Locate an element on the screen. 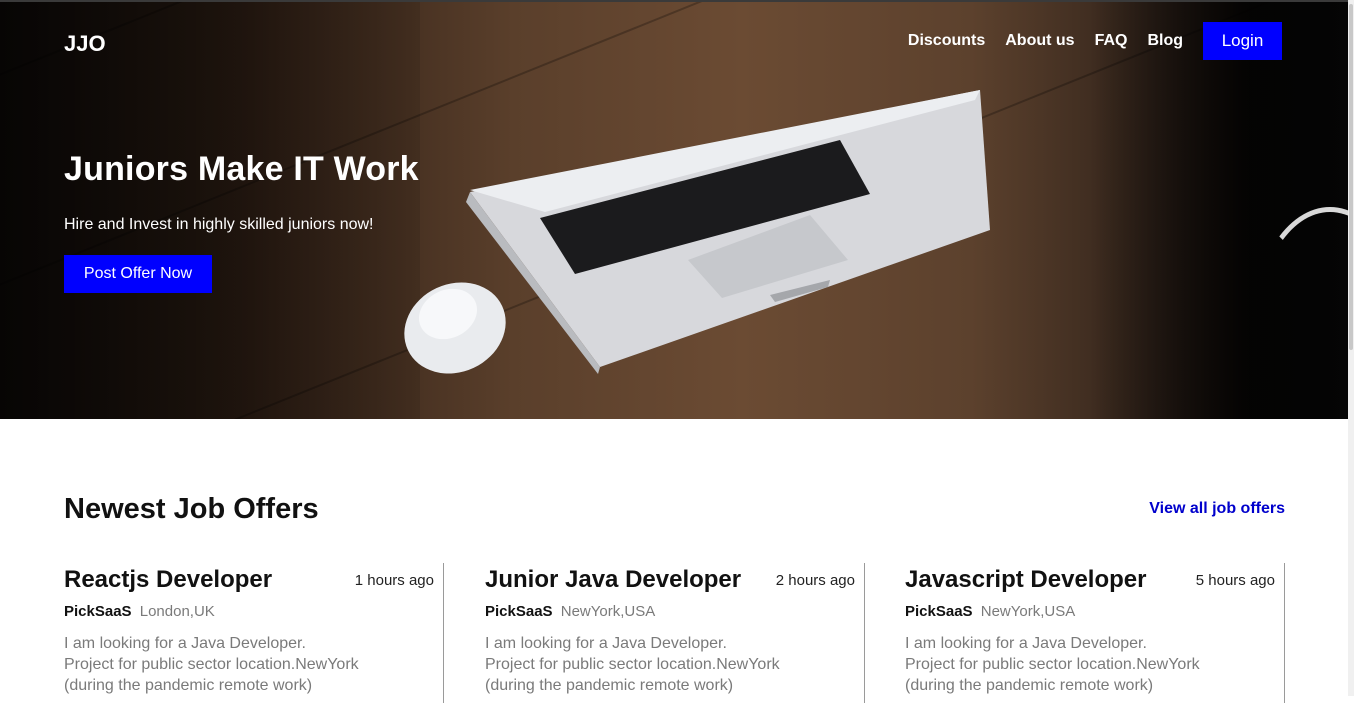 This screenshot has height=703, width=1354. nav-blog: Blog is located at coordinates (1165, 41).